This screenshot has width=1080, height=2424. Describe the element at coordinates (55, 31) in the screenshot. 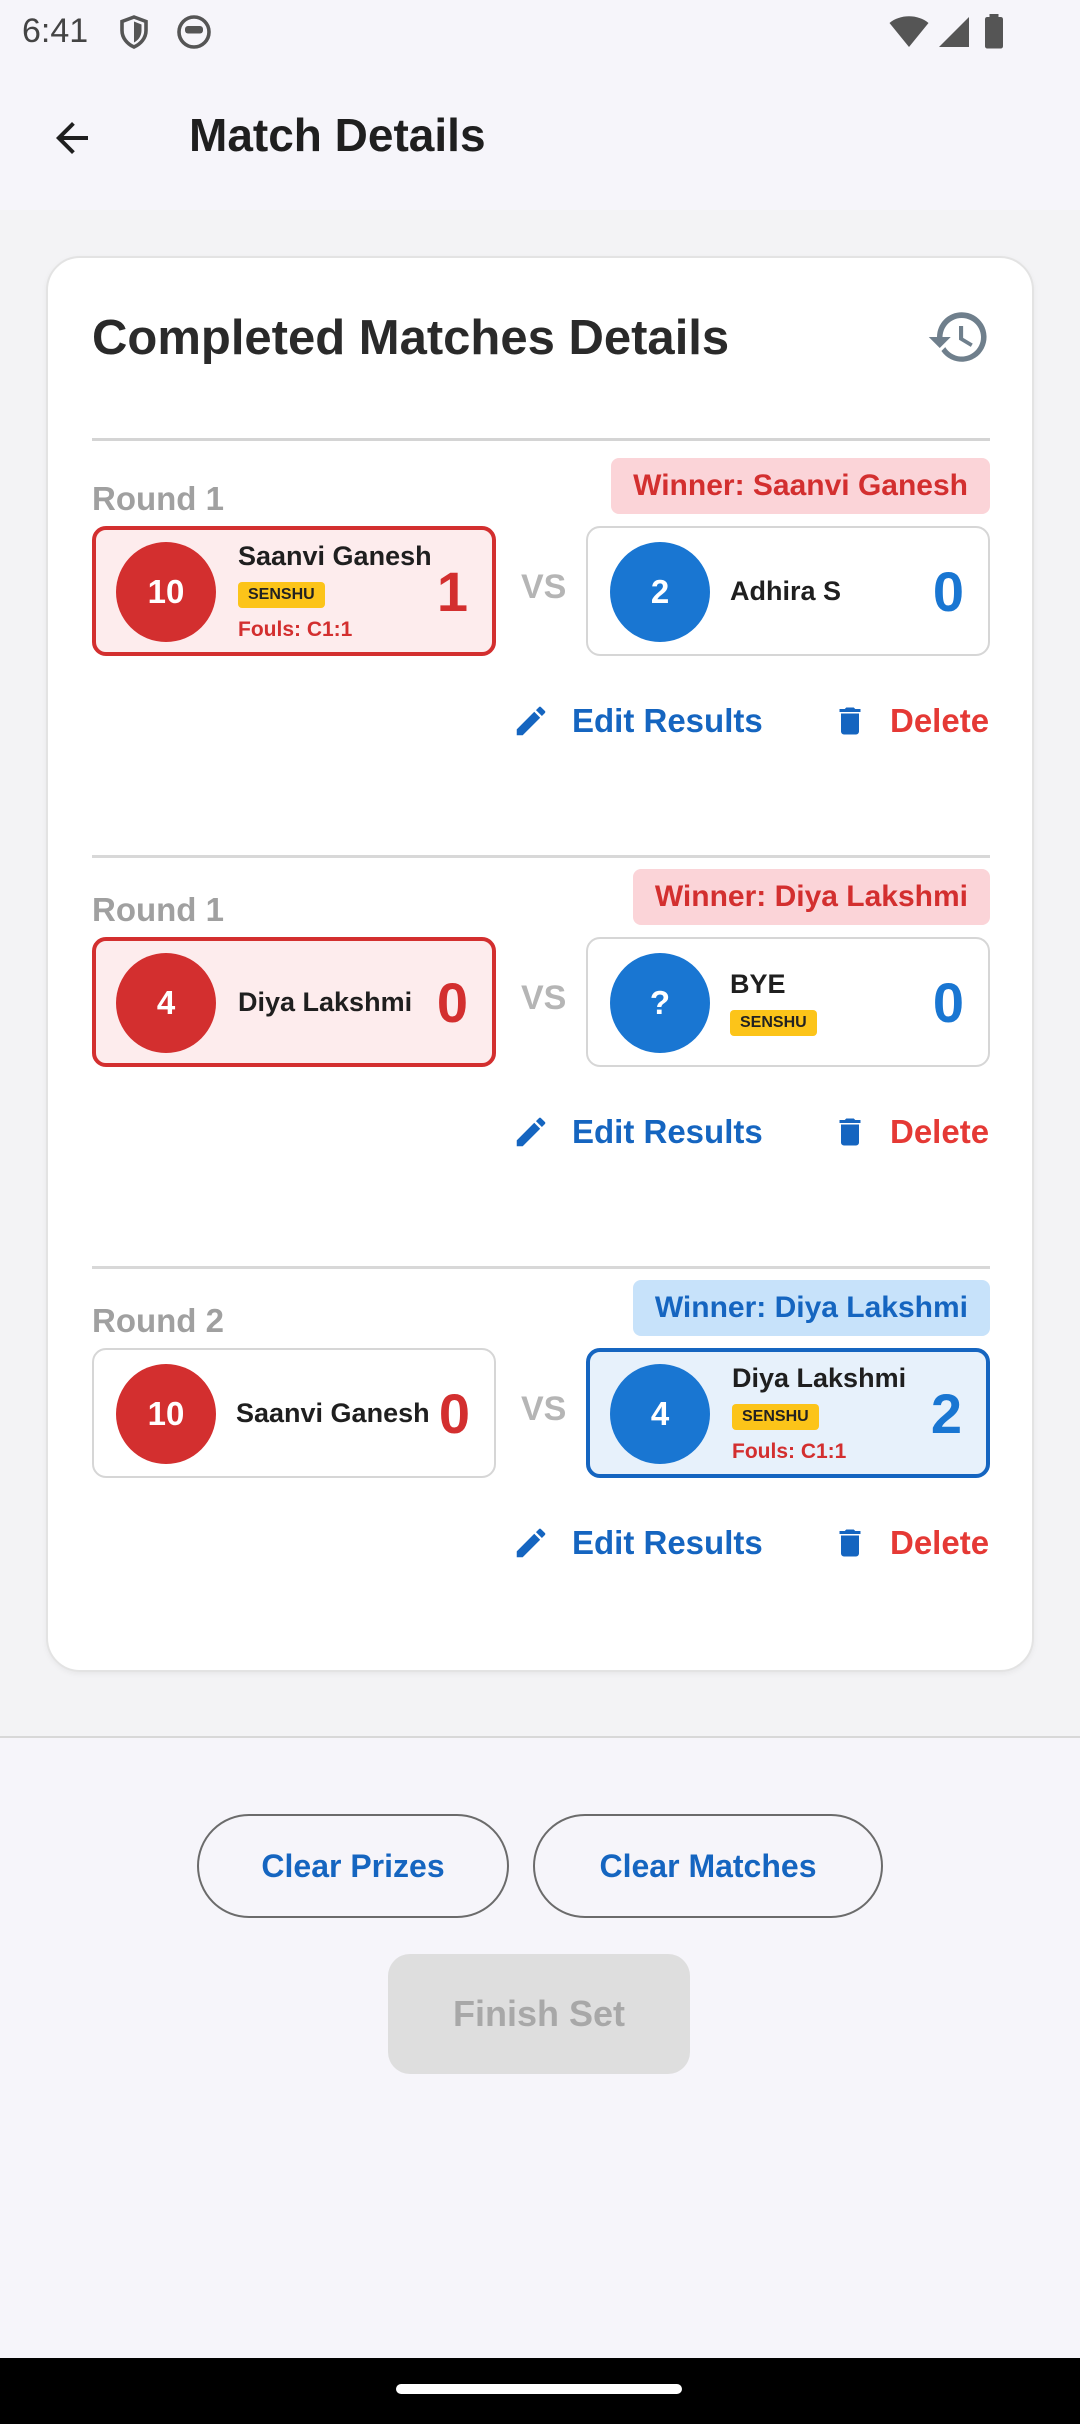

I see `status-time: 6:41` at that location.